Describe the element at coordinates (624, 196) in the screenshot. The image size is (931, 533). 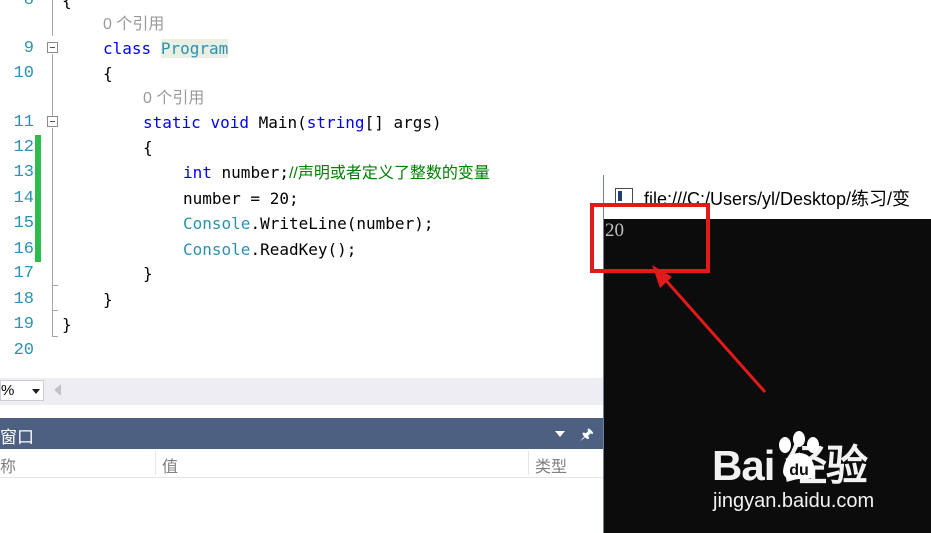
I see `console-app-icon` at that location.